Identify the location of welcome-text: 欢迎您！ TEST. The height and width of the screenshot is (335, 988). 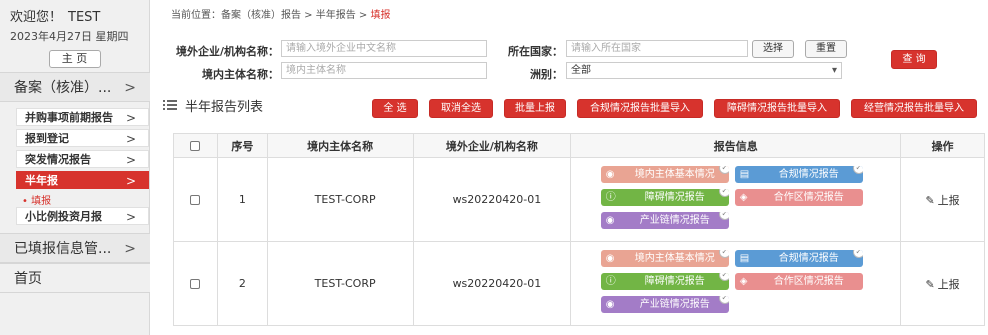
(74, 12).